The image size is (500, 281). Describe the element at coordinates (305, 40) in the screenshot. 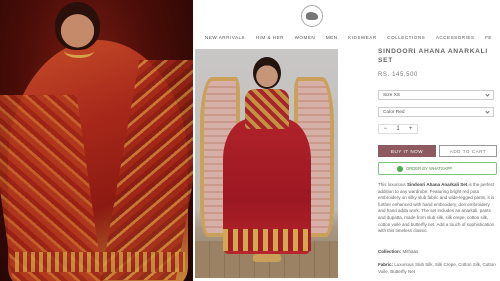

I see `nav-item-women: WOMEN` at that location.